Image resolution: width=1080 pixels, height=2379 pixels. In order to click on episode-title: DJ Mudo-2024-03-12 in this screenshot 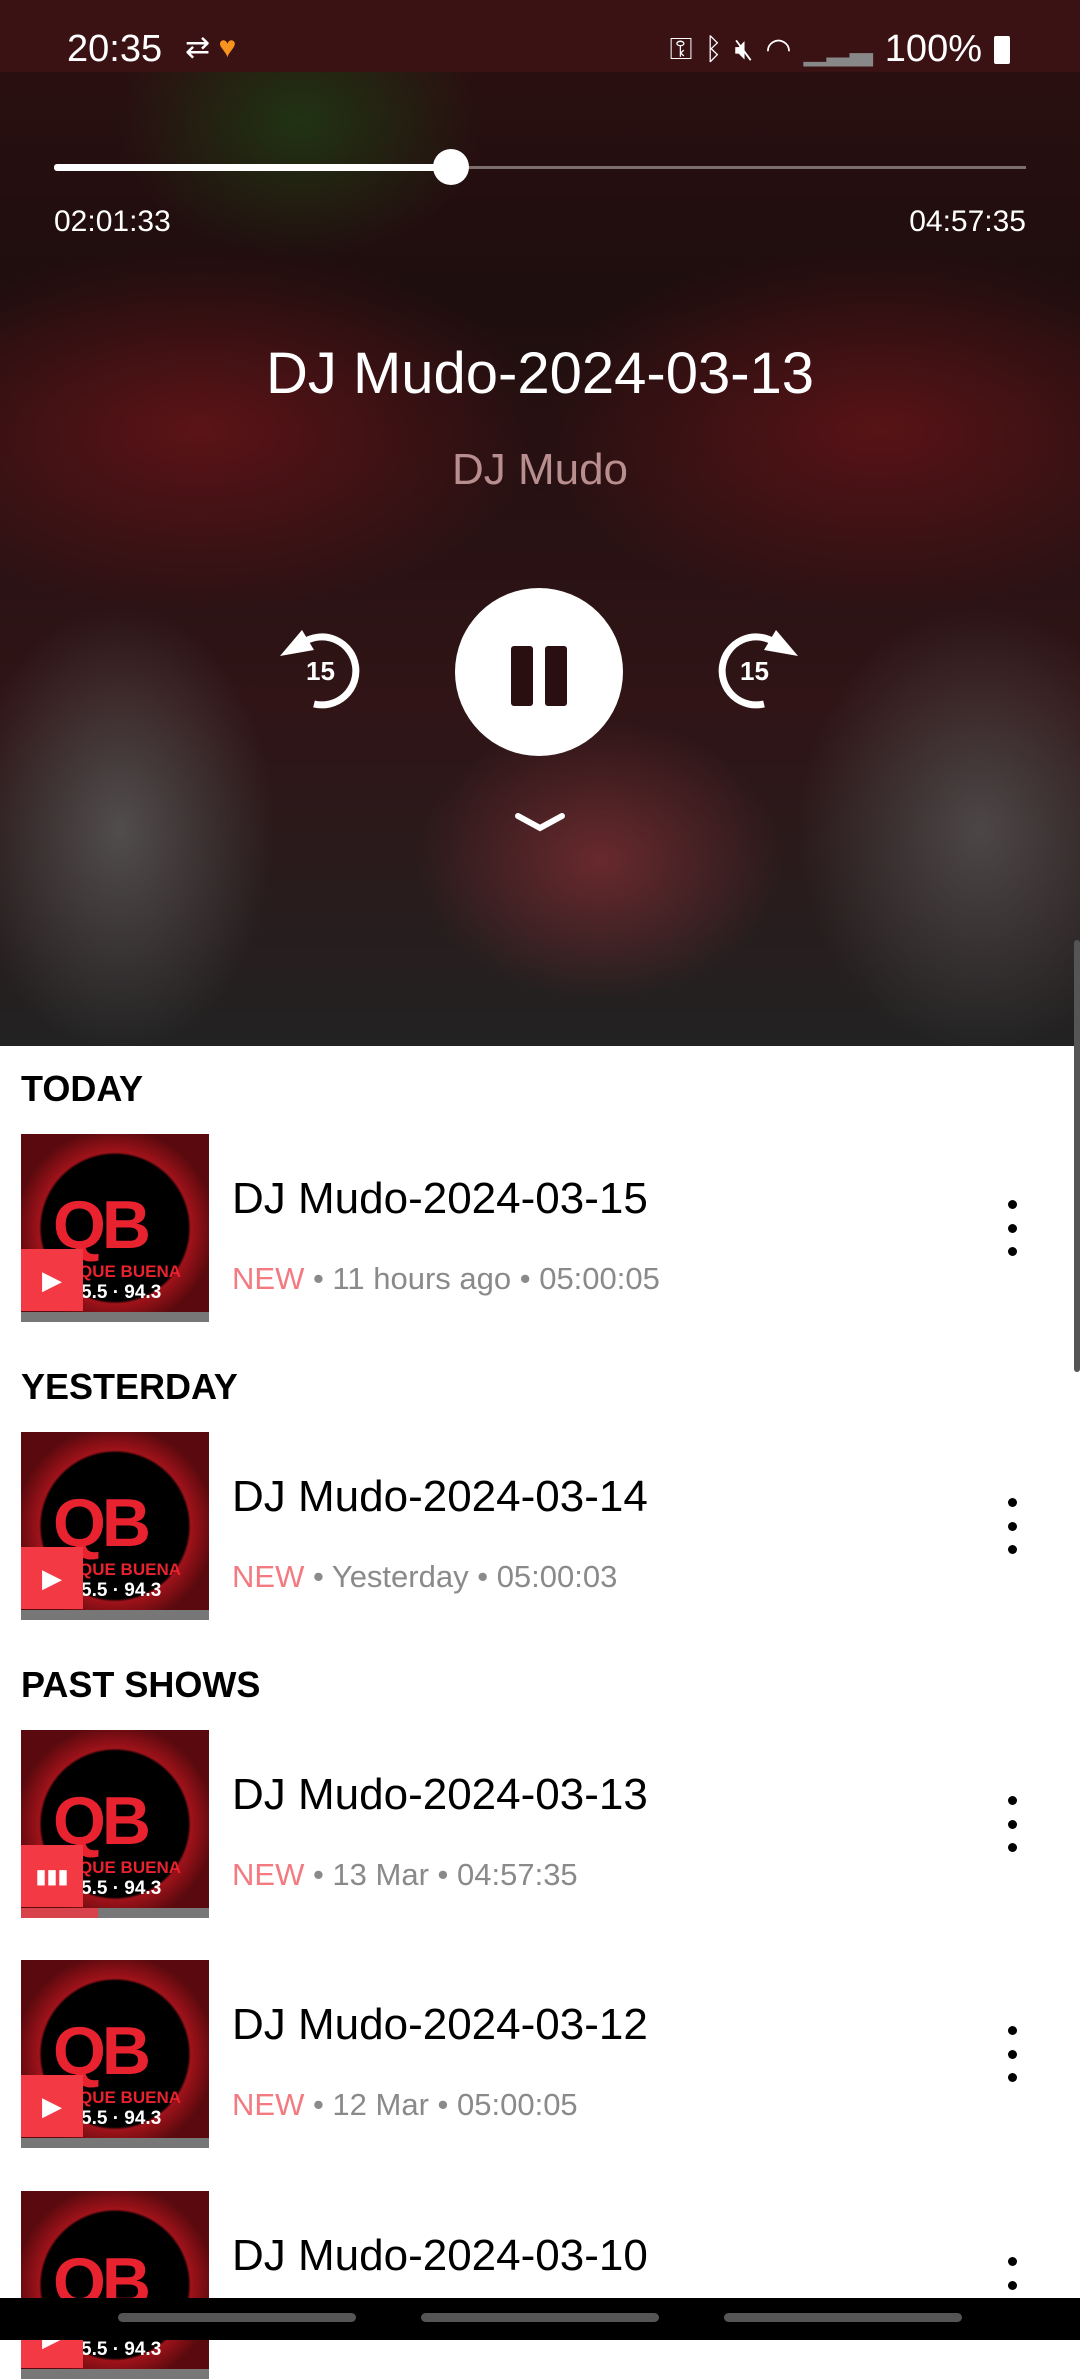, I will do `click(440, 2024)`.